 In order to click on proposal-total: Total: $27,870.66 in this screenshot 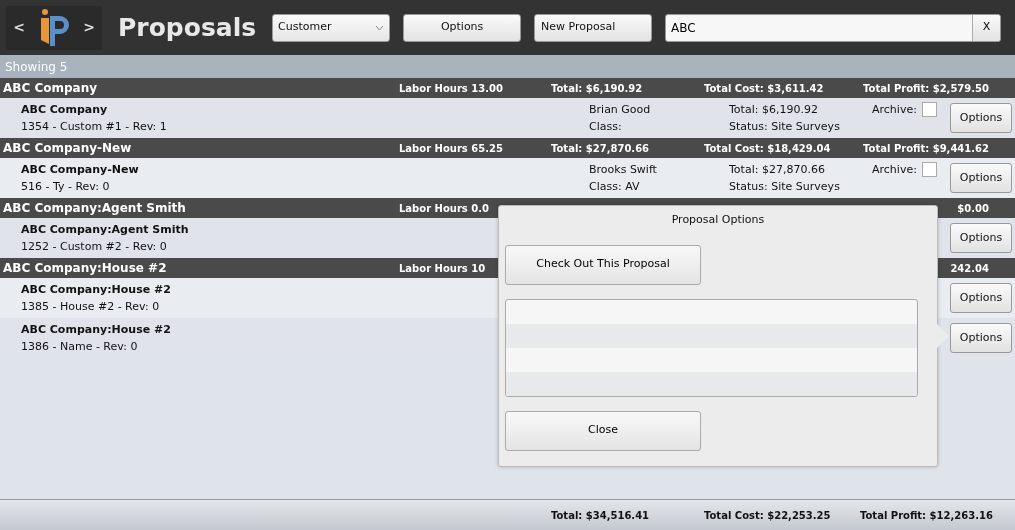, I will do `click(777, 170)`.